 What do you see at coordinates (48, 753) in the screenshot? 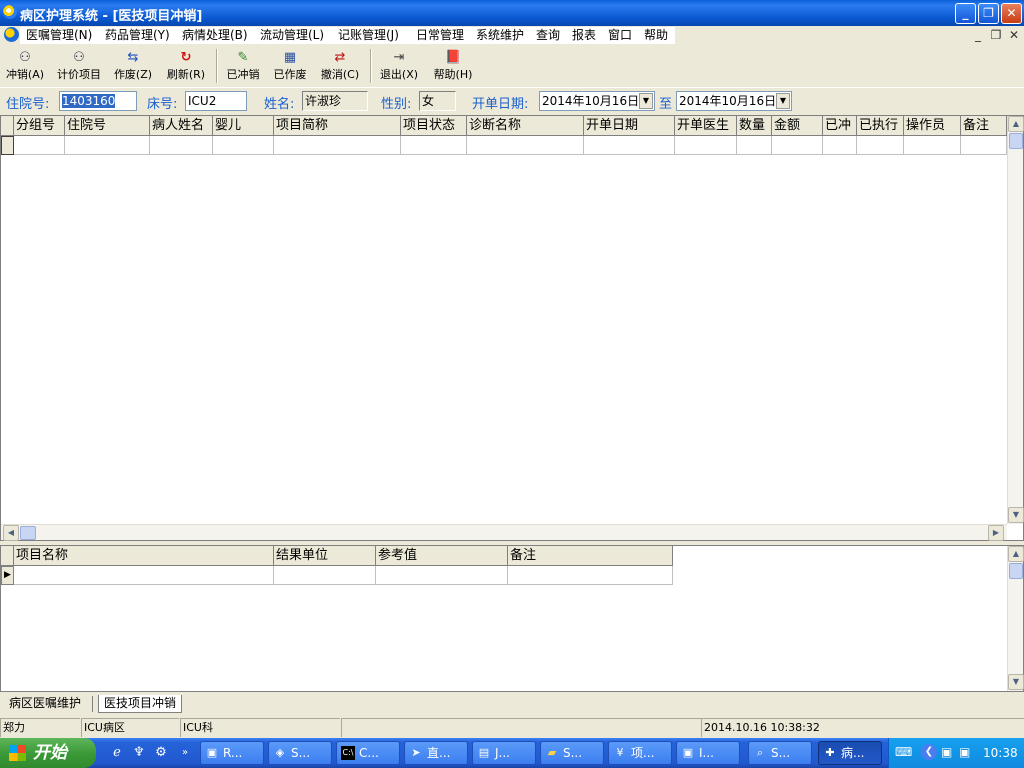
I see `start-button: 开始` at bounding box center [48, 753].